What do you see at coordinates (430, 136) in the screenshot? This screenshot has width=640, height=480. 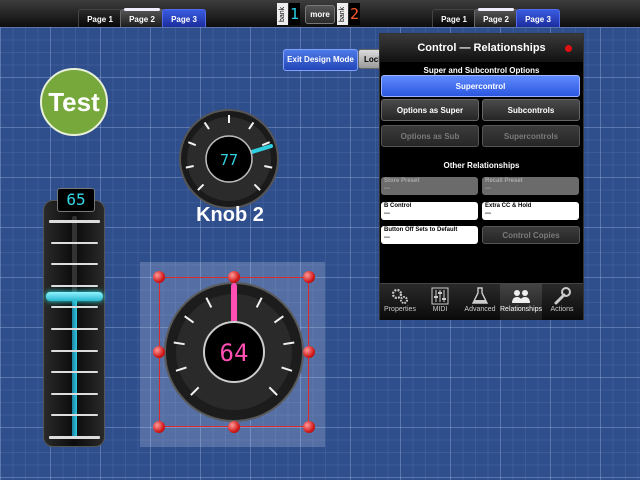 I see `options-as-sub-button: Options as Sub` at bounding box center [430, 136].